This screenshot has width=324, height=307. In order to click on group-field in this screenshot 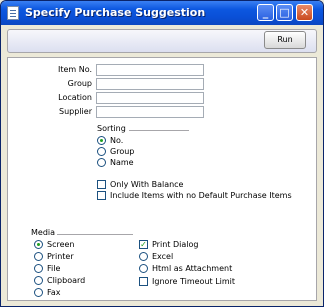, I will do `click(150, 84)`.